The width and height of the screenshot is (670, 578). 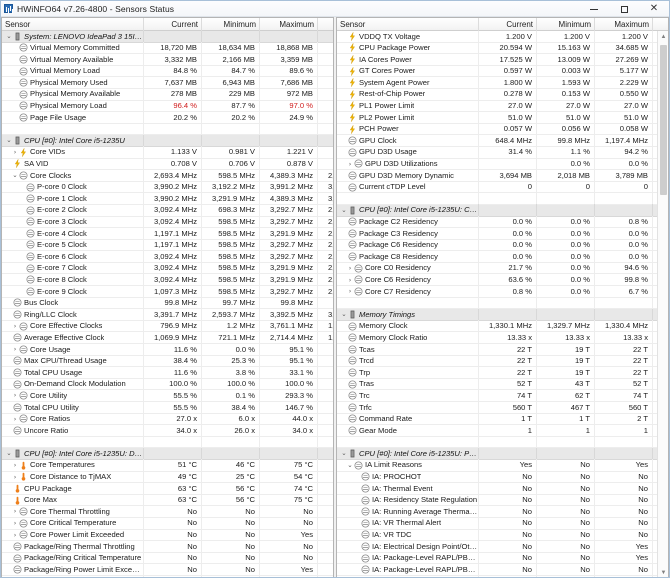 What do you see at coordinates (502, 152) in the screenshot?
I see `sensor-row: GPU D3D Usage31.4 %1.1 %94.2 %84.3 %` at bounding box center [502, 152].